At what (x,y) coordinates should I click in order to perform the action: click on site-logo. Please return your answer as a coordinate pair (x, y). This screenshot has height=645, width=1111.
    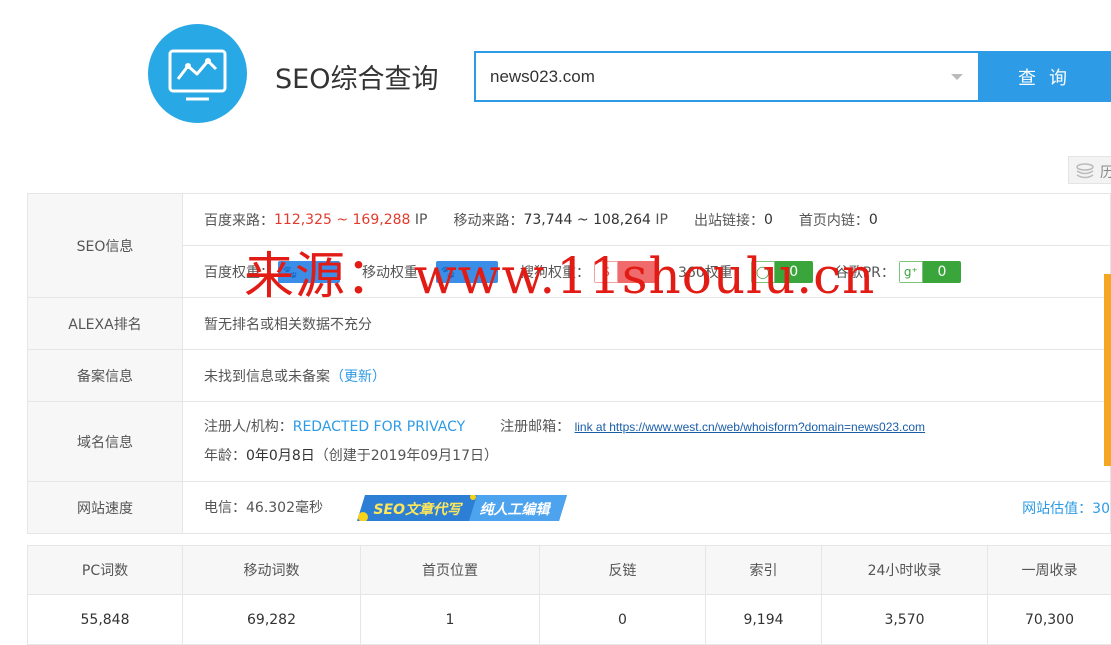
    Looking at the image, I should click on (197, 73).